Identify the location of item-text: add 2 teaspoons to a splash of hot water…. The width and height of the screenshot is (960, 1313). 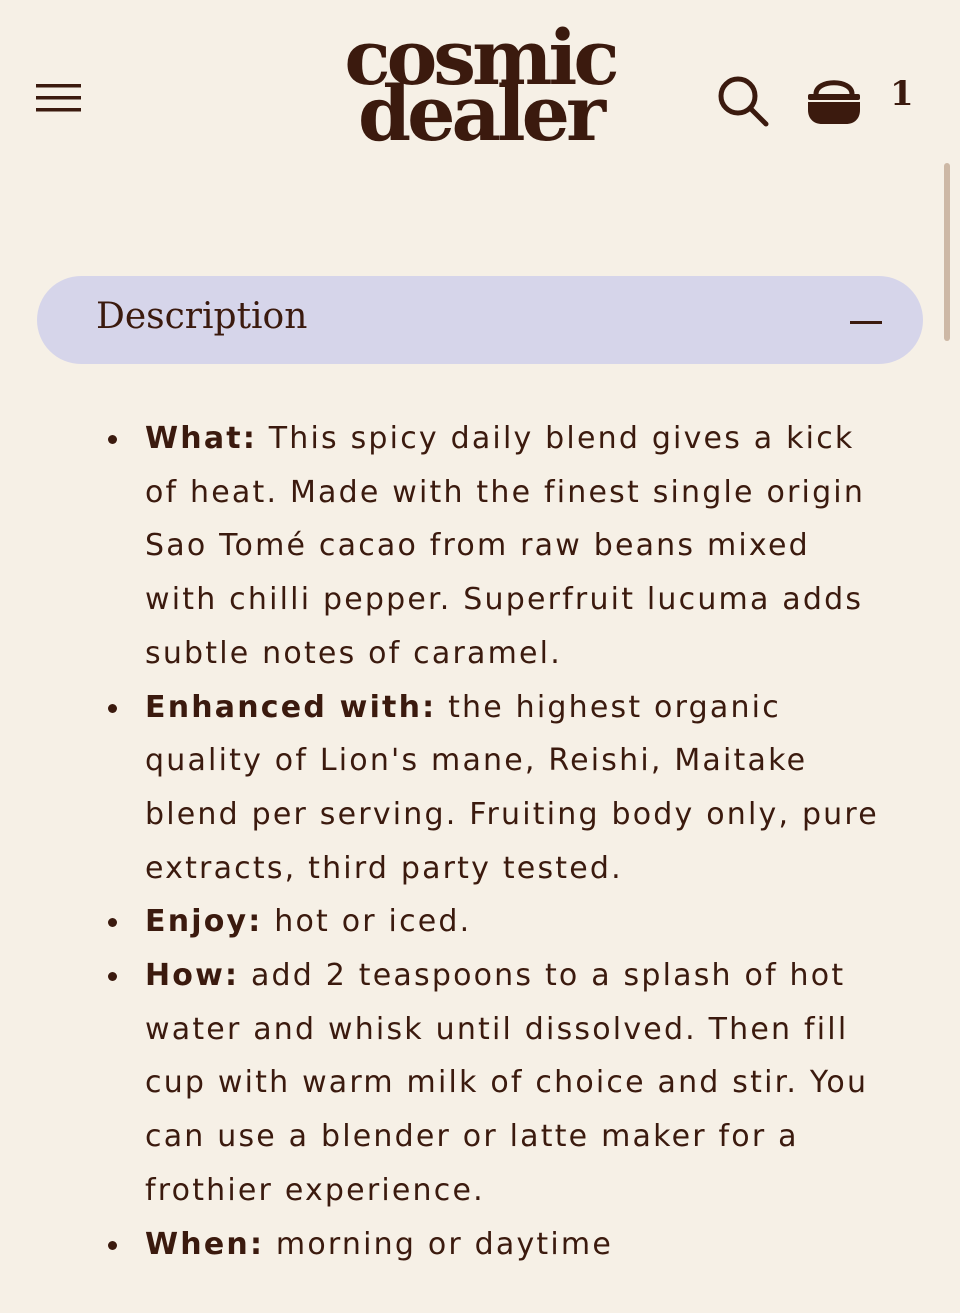
(507, 1083).